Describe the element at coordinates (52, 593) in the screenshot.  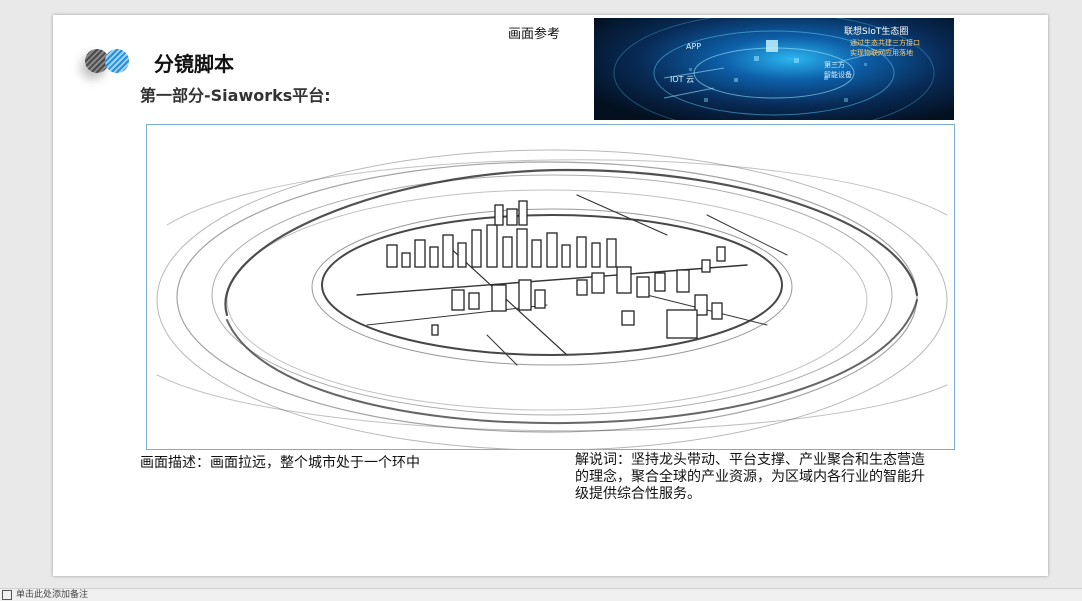
I see `notes-placeholder: 单击此处添加备注` at that location.